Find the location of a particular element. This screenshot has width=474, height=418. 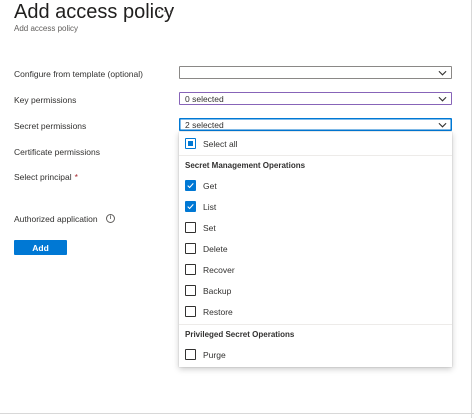

select-all-label: Select all is located at coordinates (220, 144).